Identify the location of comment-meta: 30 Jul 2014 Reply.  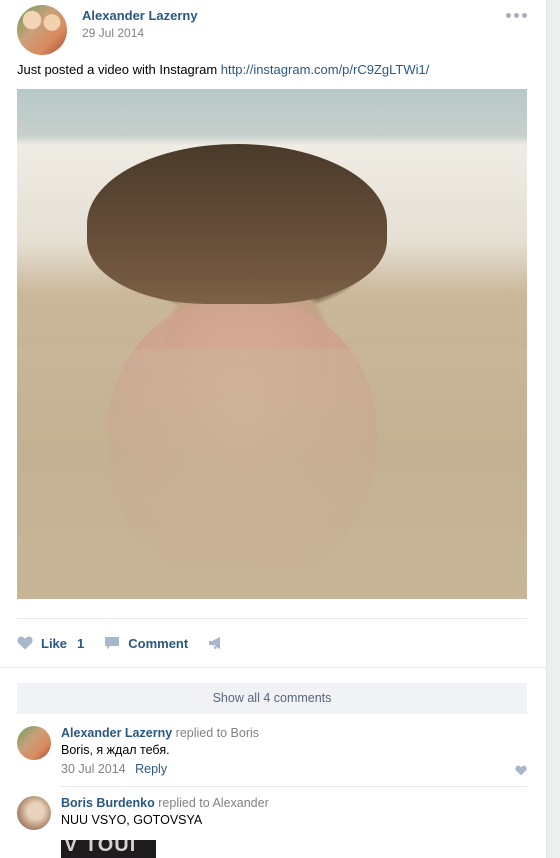
(114, 769).